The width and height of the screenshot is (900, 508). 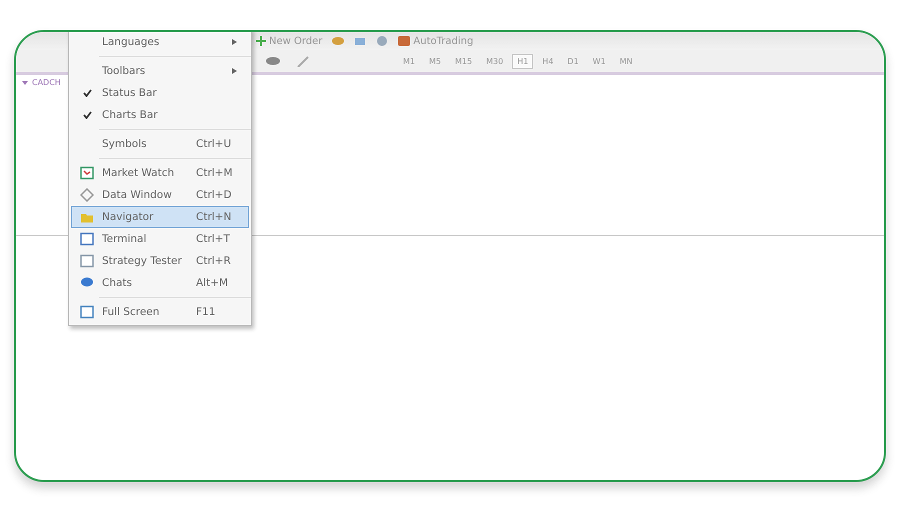 What do you see at coordinates (160, 42) in the screenshot?
I see `menu-item: Languages` at bounding box center [160, 42].